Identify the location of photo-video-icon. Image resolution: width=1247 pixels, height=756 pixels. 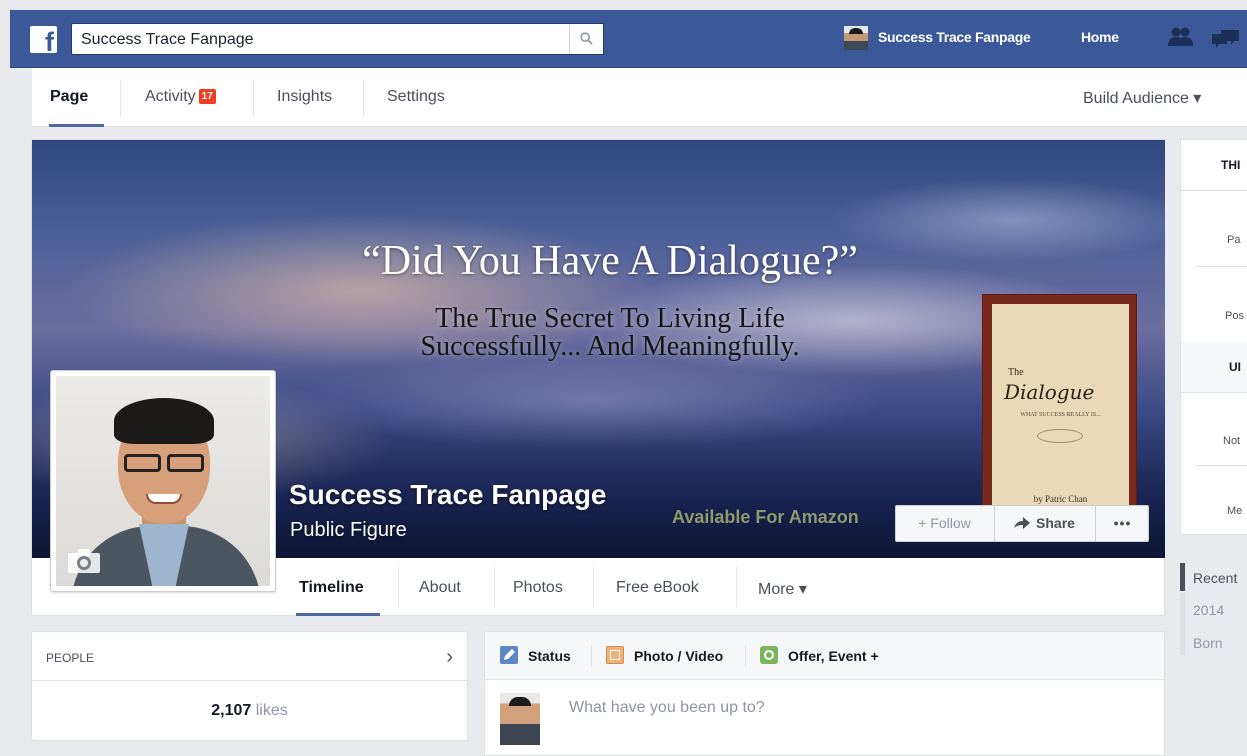
(615, 655).